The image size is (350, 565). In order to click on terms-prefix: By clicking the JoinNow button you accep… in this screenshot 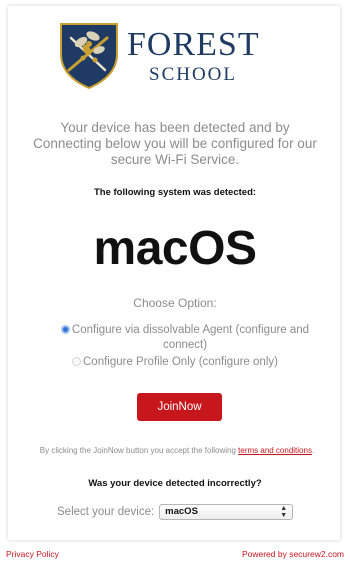, I will do `click(139, 450)`.